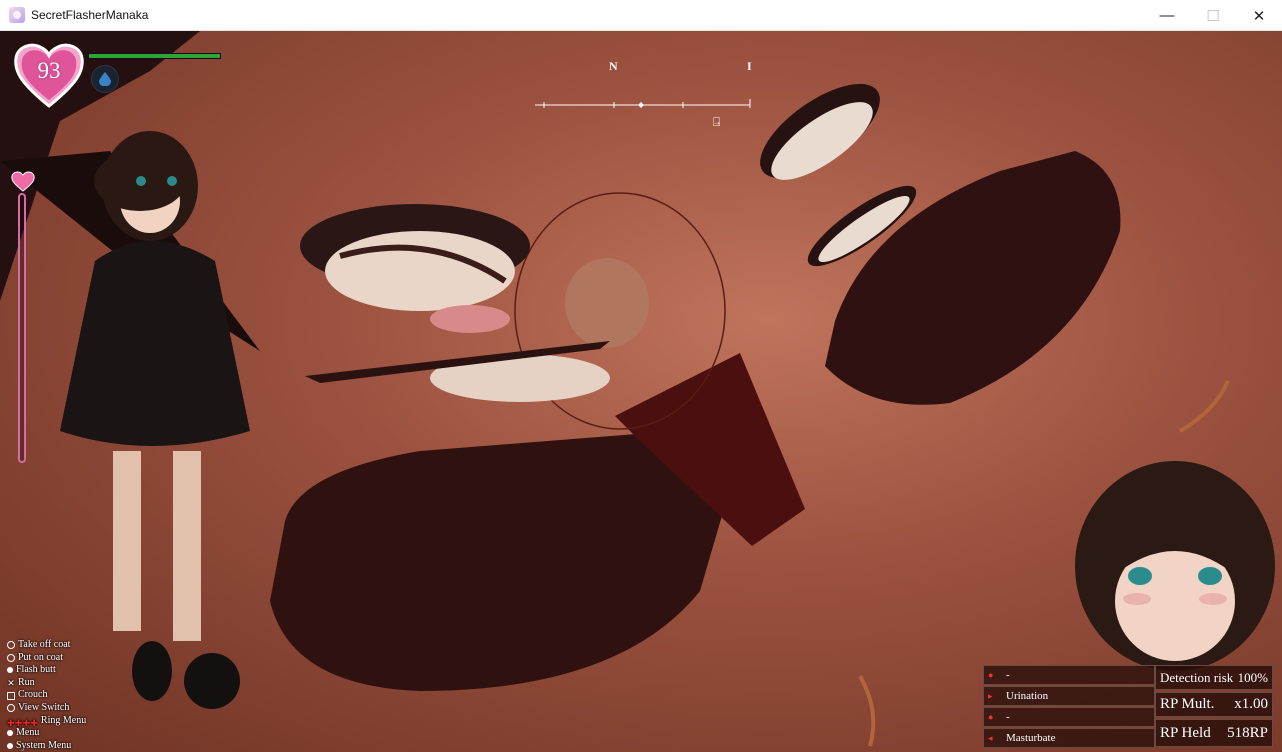 The height and width of the screenshot is (752, 1282). What do you see at coordinates (1214, 733) in the screenshot?
I see `rp-held: RP Held 518RP` at bounding box center [1214, 733].